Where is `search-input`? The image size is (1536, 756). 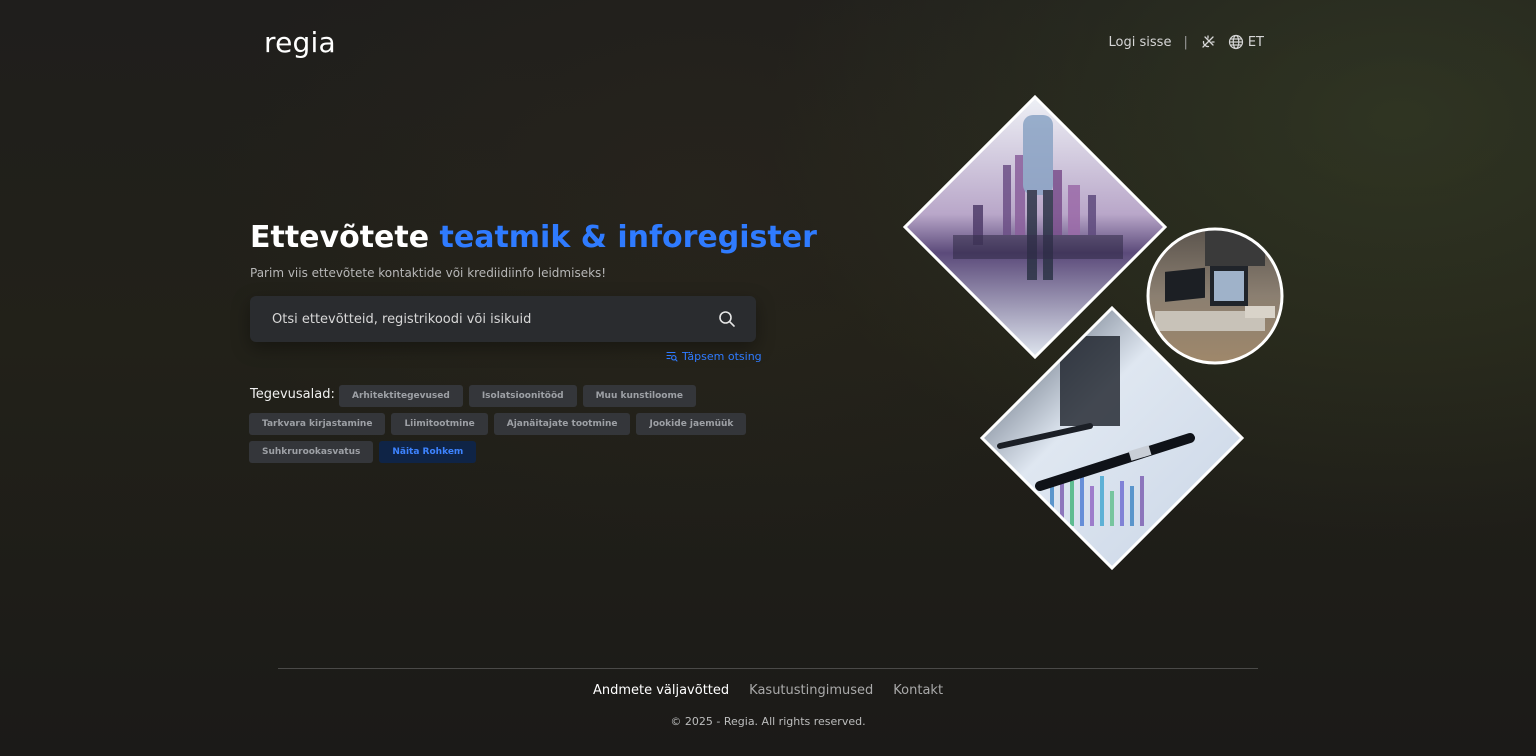
search-input is located at coordinates (495, 319).